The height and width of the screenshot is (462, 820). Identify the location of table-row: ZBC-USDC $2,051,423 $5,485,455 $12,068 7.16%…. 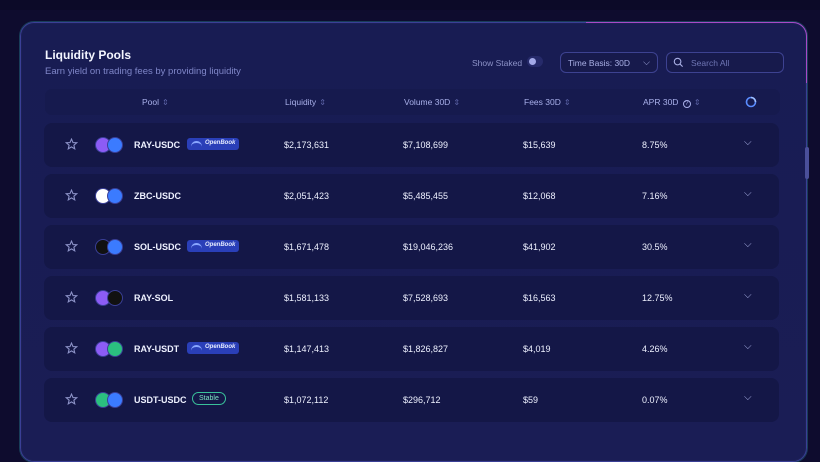
(411, 196).